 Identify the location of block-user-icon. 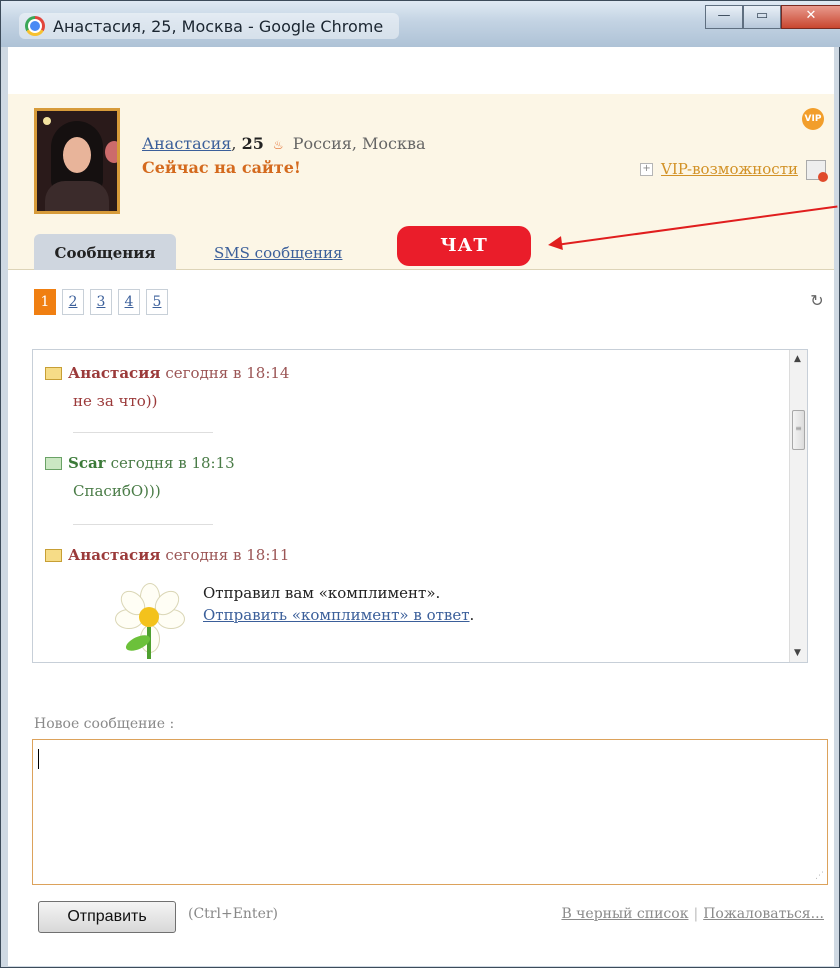
(817, 171).